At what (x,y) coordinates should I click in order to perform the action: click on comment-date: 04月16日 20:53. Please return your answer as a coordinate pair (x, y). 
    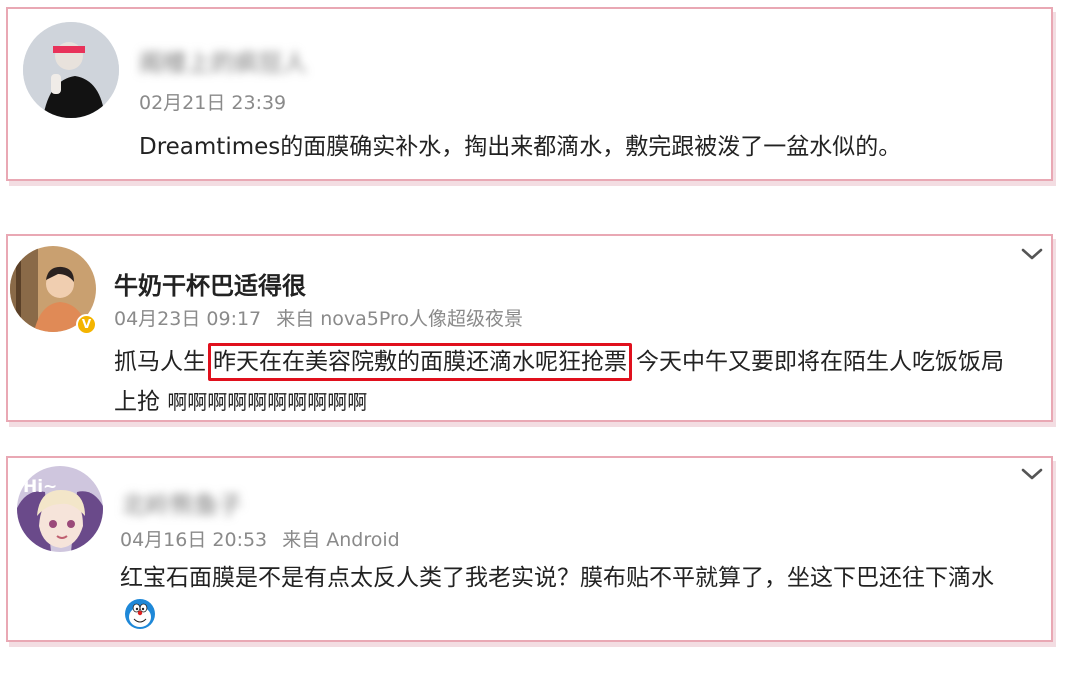
    Looking at the image, I should click on (194, 540).